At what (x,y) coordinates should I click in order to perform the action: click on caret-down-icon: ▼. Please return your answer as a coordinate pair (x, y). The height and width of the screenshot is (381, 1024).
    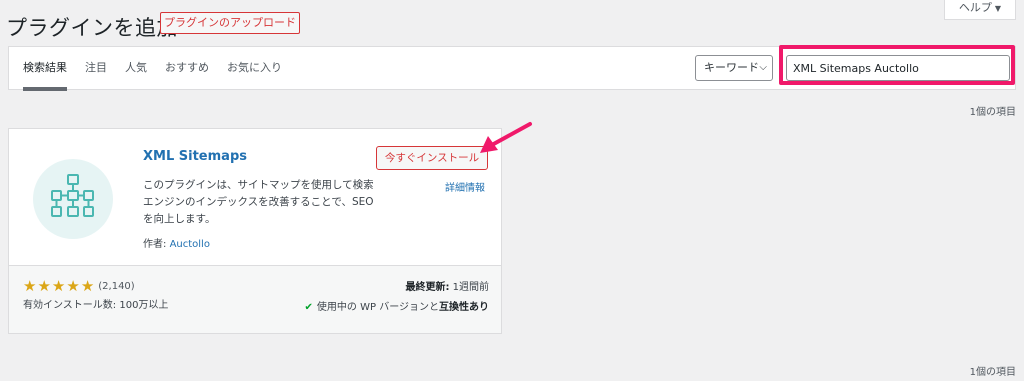
    Looking at the image, I should click on (998, 8).